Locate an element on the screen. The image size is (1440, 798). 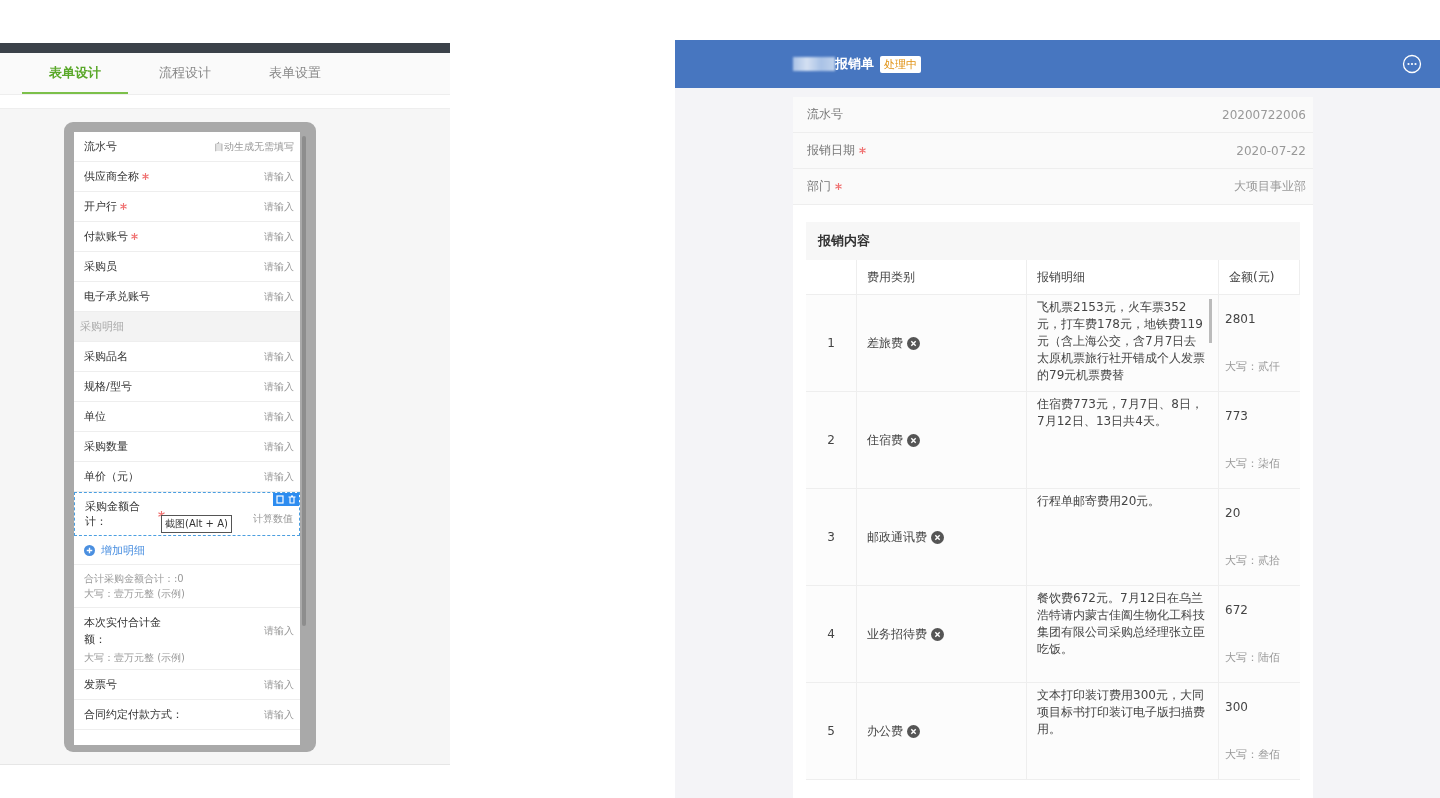
add-detail-button: 增加明细 is located at coordinates (187, 550).